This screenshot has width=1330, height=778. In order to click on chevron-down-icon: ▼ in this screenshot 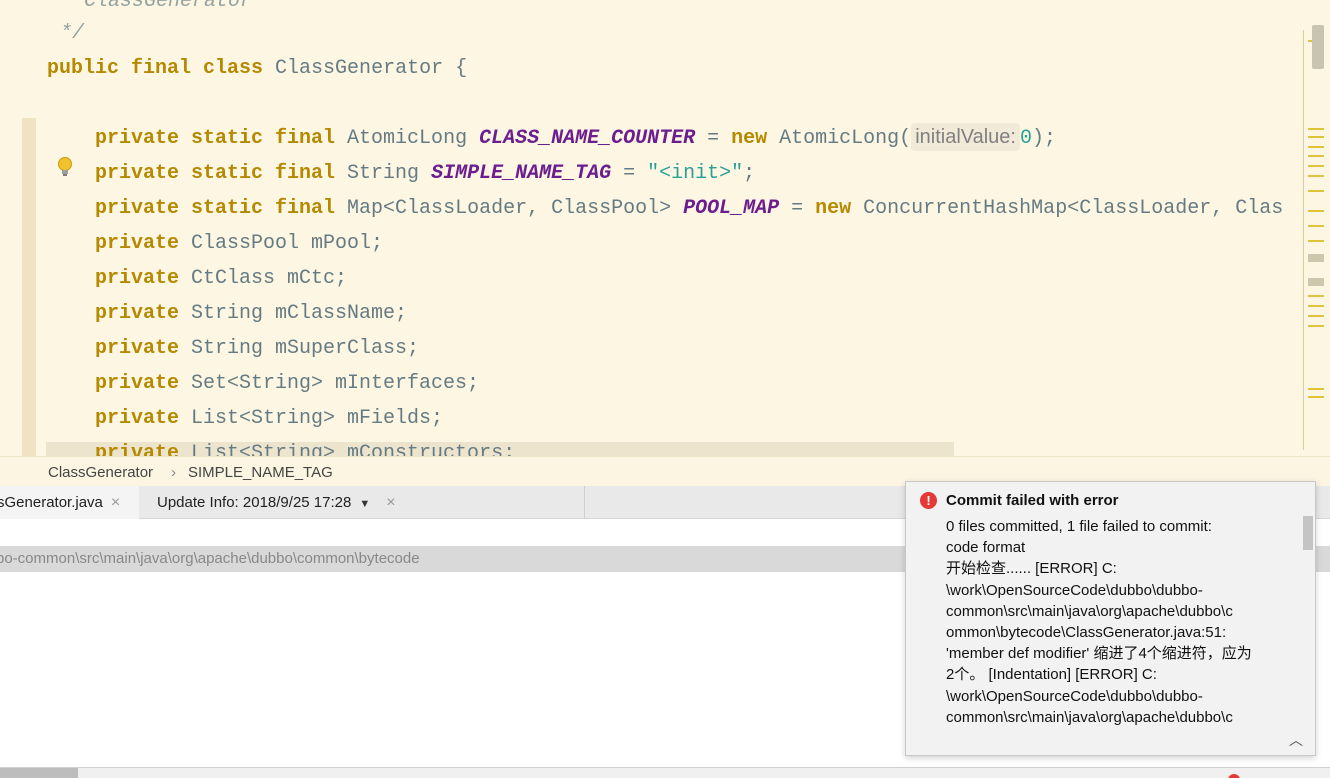, I will do `click(364, 504)`.